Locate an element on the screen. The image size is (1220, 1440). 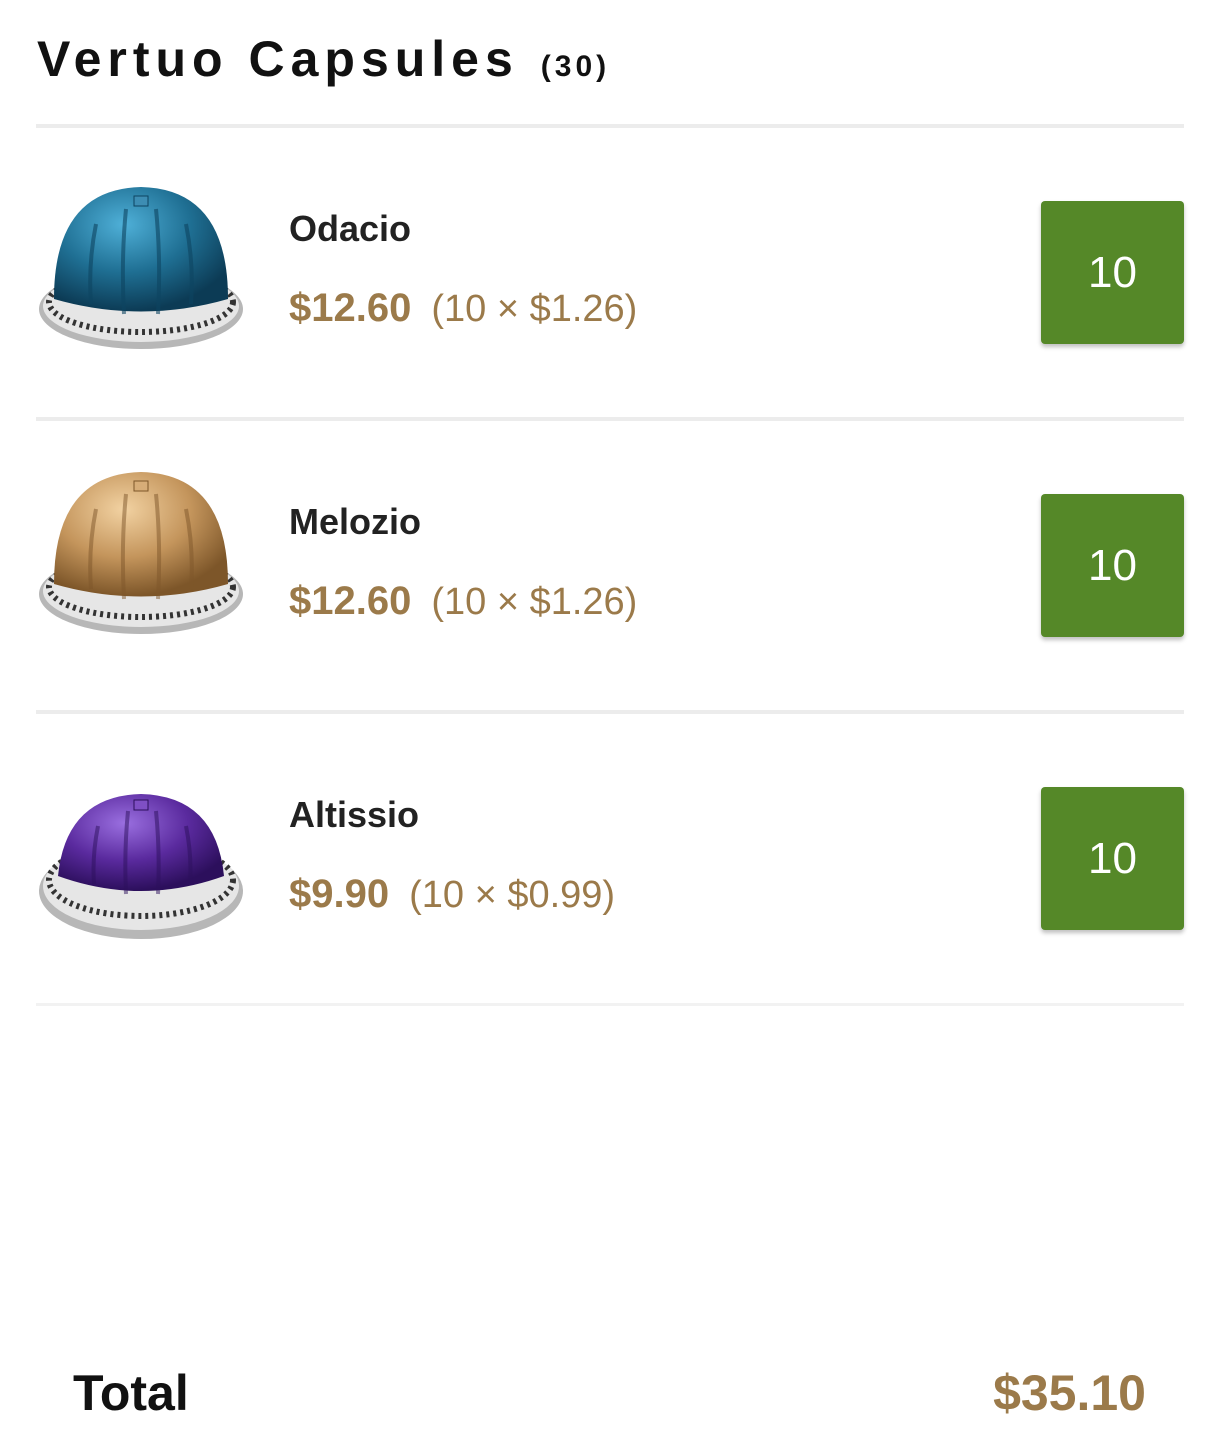
item-price-detail: (10 × $0.99) is located at coordinates (512, 895).